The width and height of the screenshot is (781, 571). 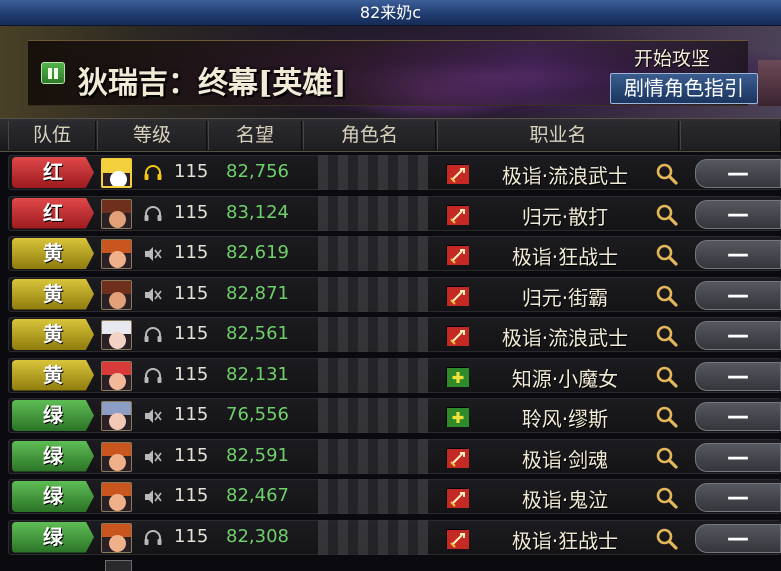 What do you see at coordinates (565, 459) in the screenshot?
I see `class-name: 极诣·剑魂` at bounding box center [565, 459].